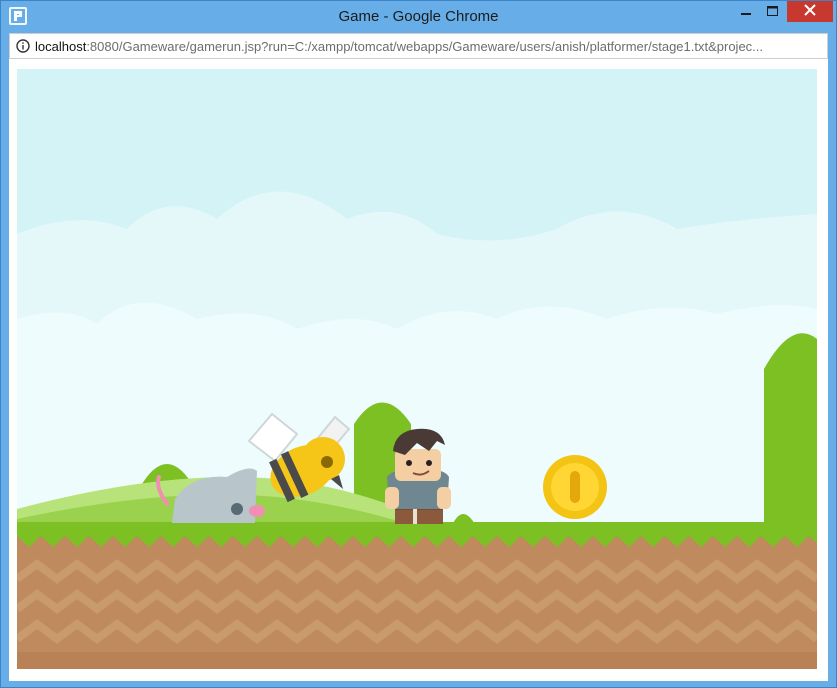  I want to click on maximize-icon, so click(772, 12).